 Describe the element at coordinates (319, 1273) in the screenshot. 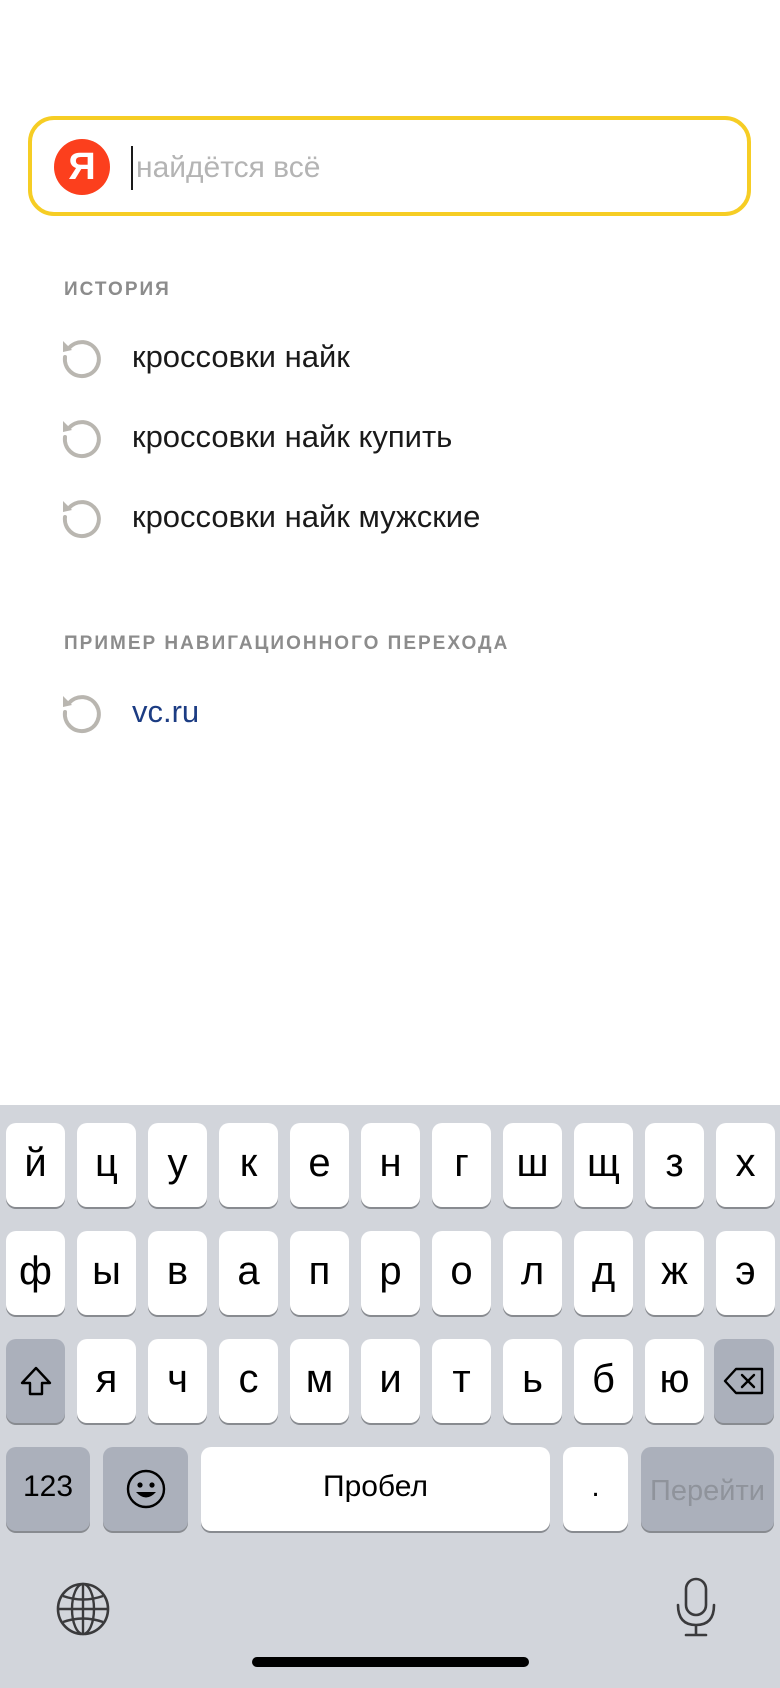

I see `key-п: п` at that location.